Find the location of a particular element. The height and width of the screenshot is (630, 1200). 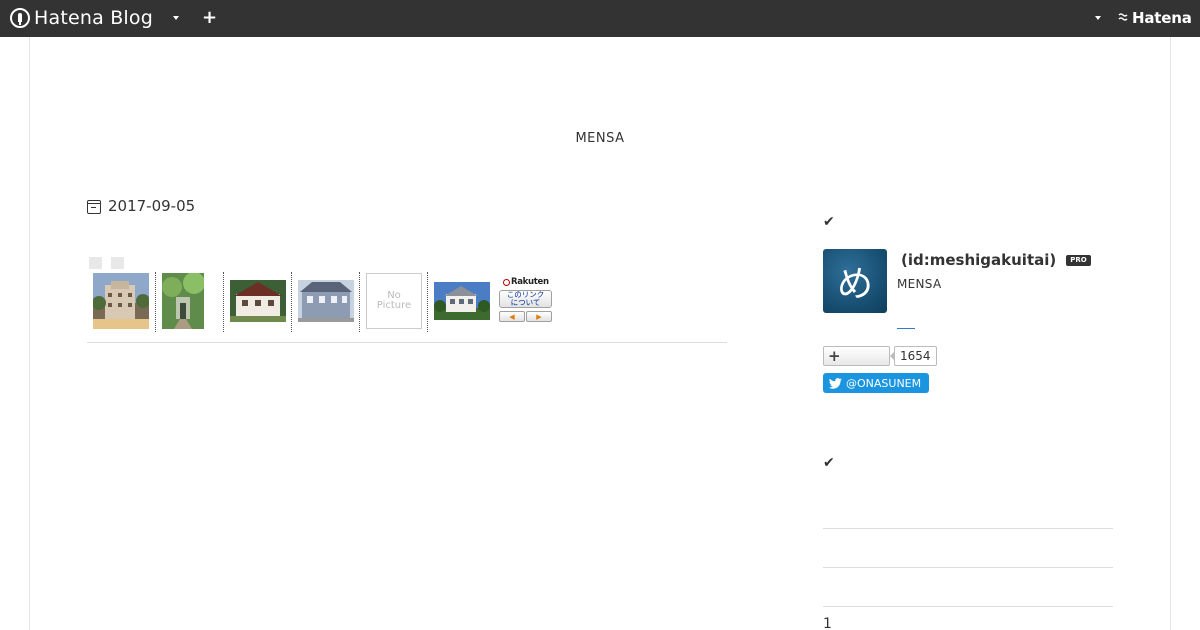

entry-date: 2017-09-05 is located at coordinates (141, 206).